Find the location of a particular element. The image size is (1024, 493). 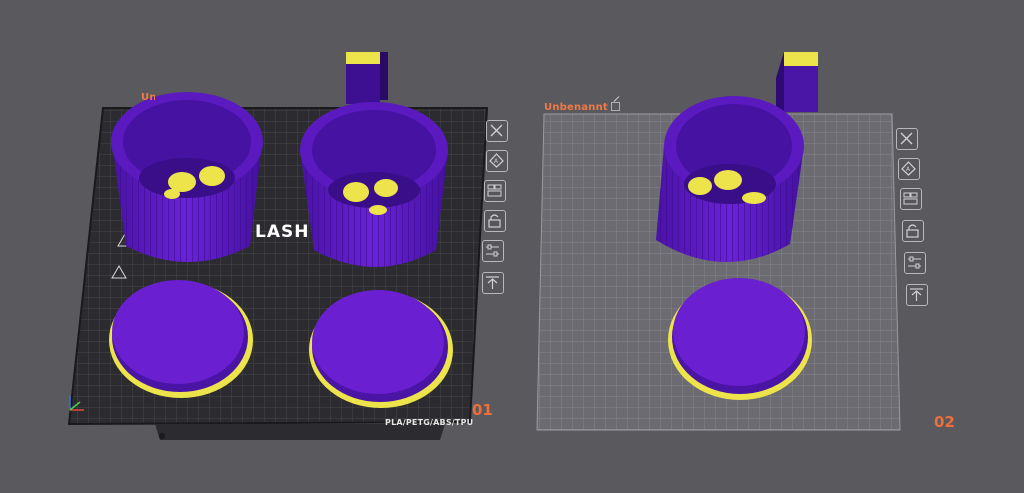

plate-number: 02 is located at coordinates (944, 422).